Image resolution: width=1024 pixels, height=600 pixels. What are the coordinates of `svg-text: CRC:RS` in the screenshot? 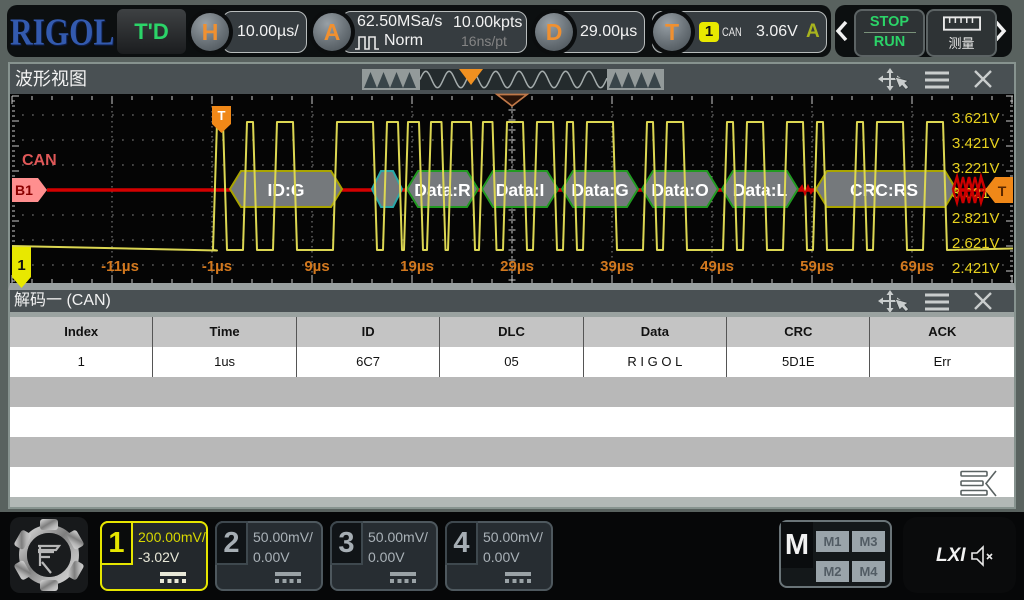 It's located at (884, 190).